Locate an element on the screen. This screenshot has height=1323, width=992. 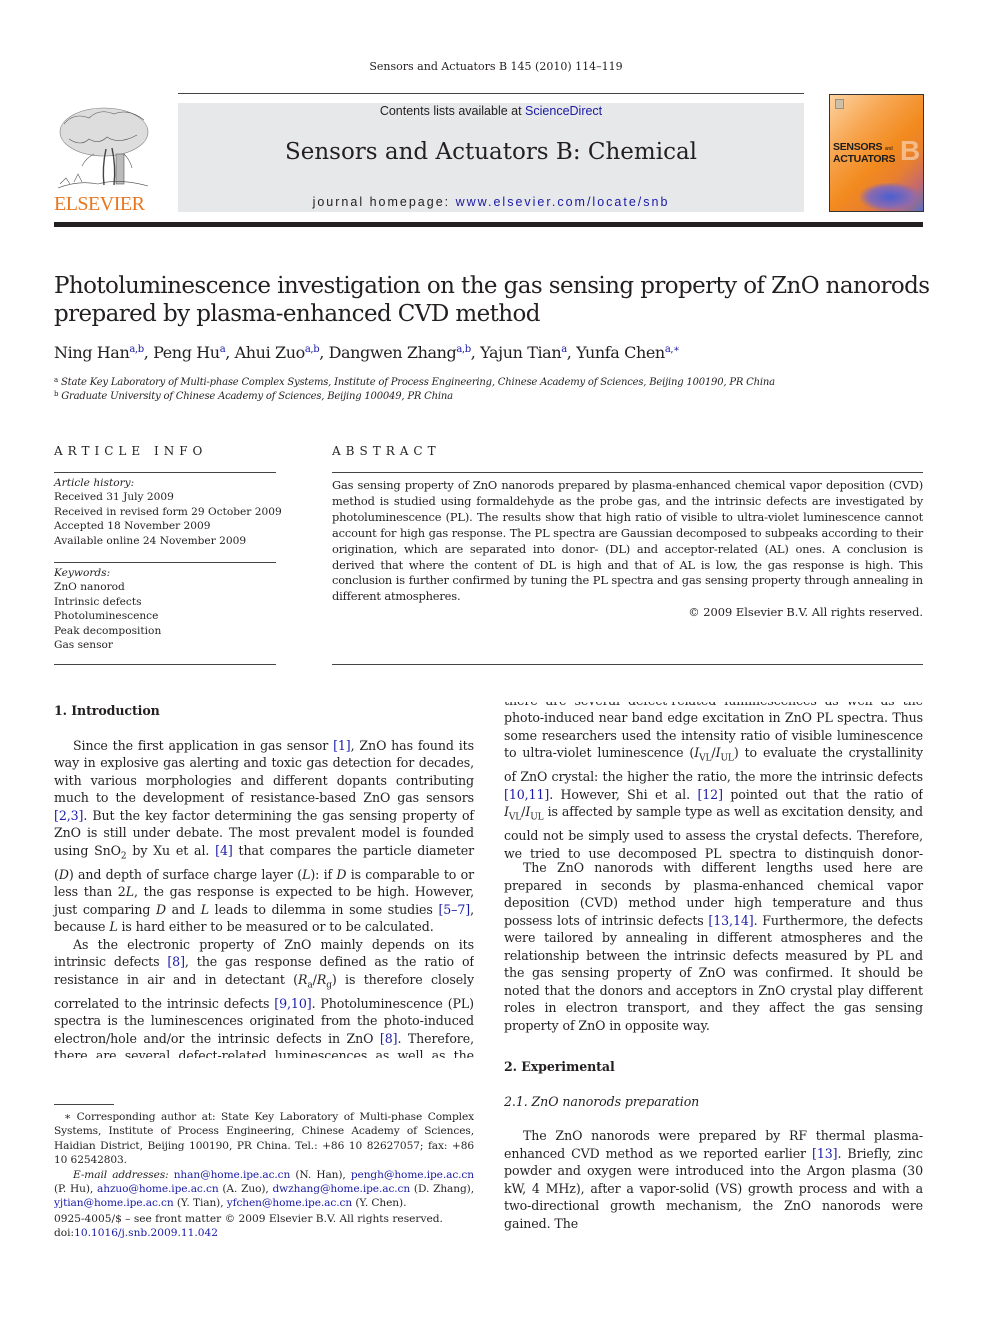
keyword-item: ZnO nanorod is located at coordinates (89, 587).